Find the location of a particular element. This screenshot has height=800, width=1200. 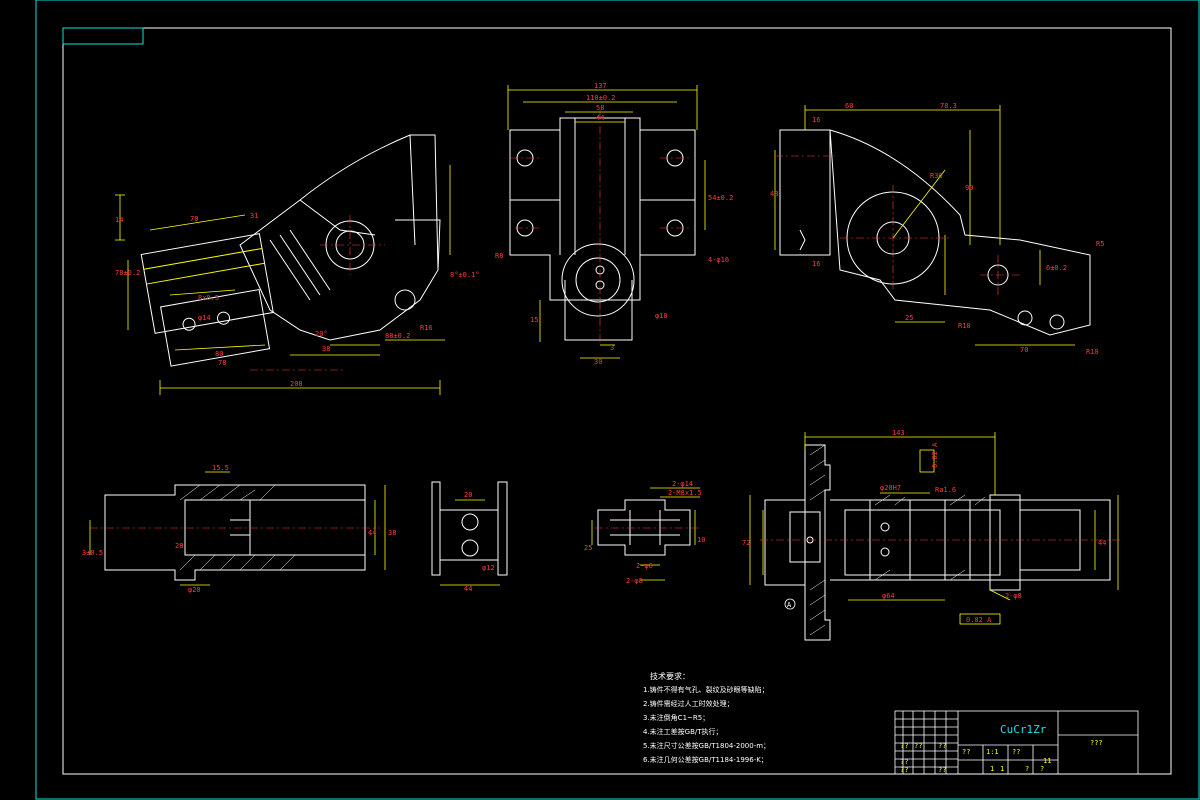

title-block-cell-6: ?? is located at coordinates (942, 770).